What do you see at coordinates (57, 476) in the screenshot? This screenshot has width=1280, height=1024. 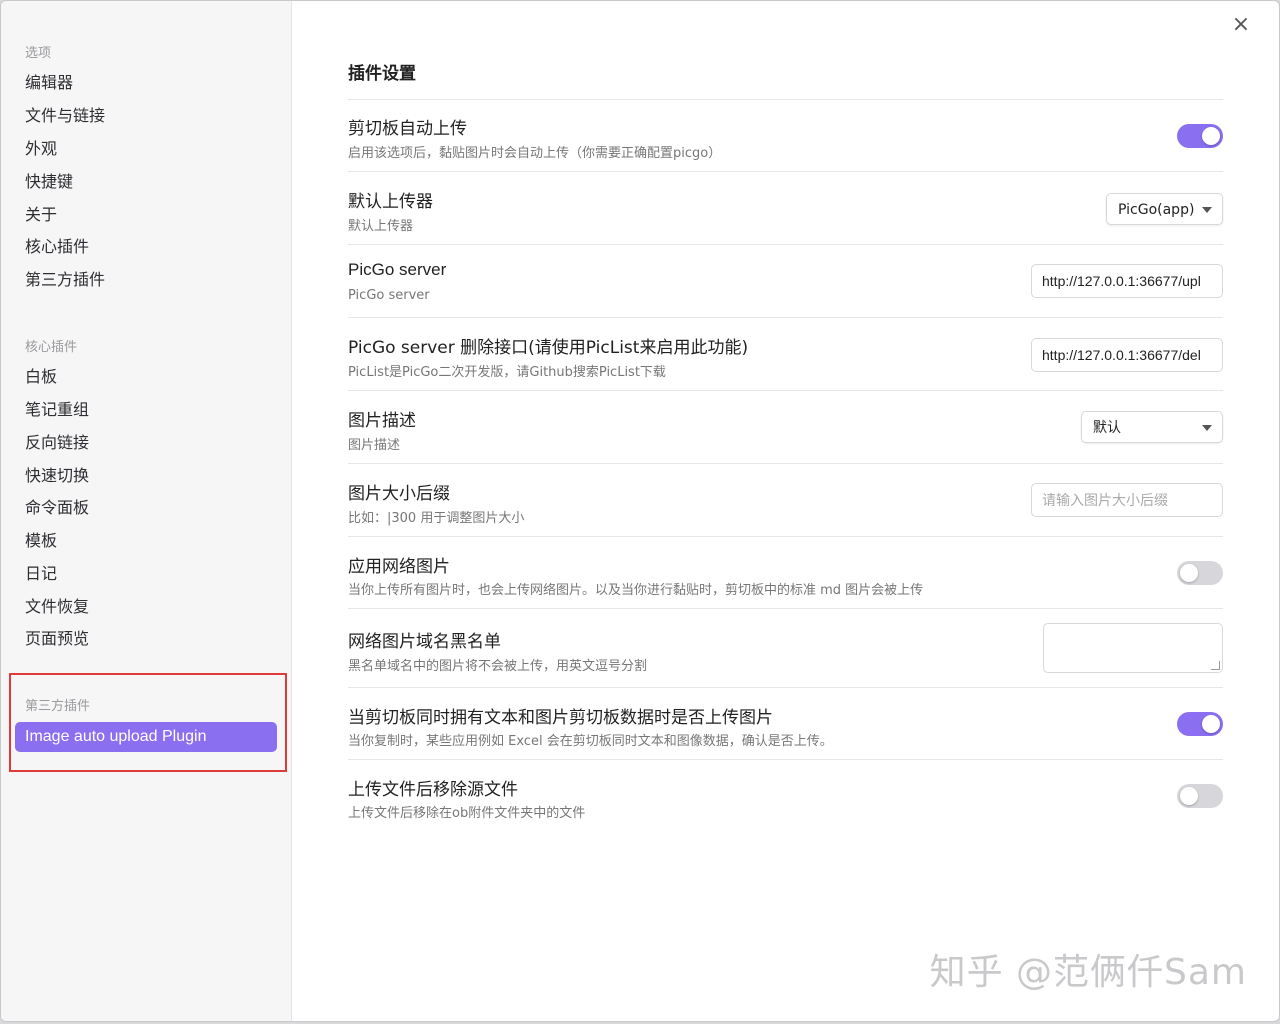 I see `sidebar-item-quick-switcher: 快速切换` at bounding box center [57, 476].